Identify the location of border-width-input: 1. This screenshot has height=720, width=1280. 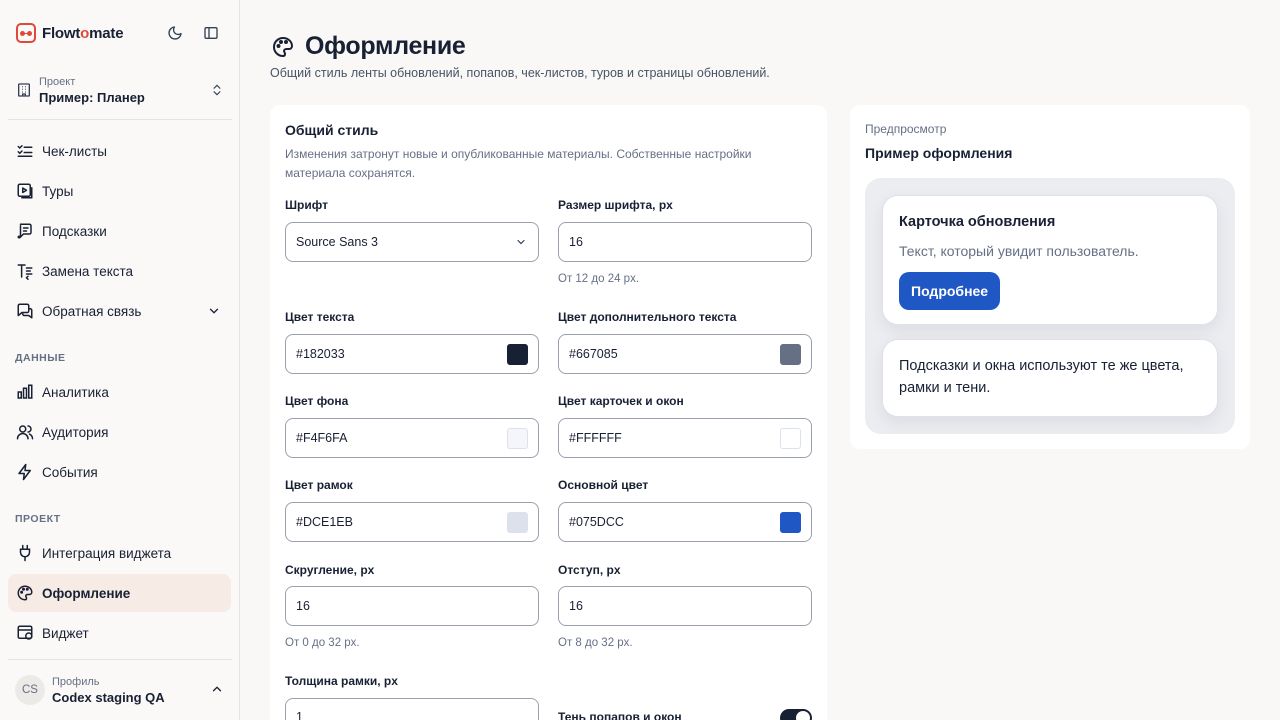
(412, 709).